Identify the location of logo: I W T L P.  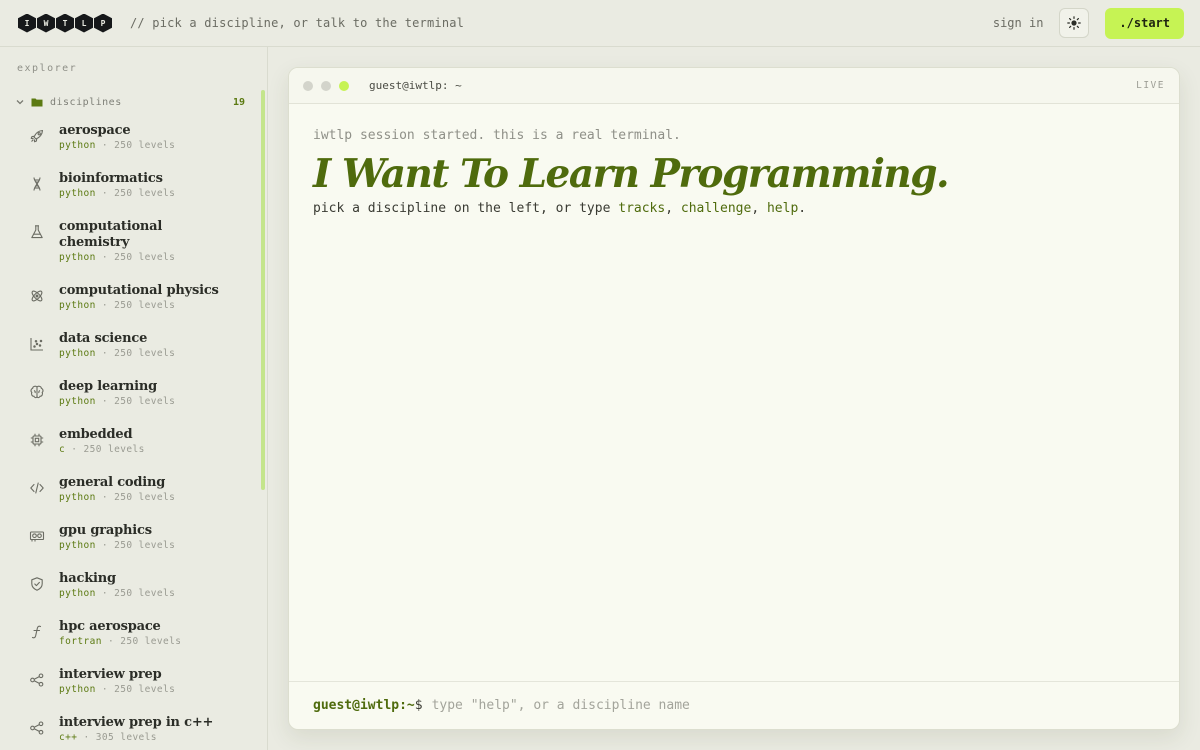
(65, 23).